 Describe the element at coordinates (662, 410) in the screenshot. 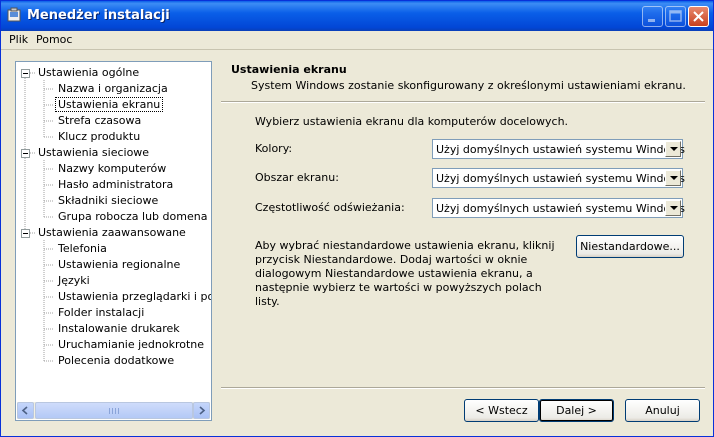

I see `cancel-button: Anuluj` at that location.